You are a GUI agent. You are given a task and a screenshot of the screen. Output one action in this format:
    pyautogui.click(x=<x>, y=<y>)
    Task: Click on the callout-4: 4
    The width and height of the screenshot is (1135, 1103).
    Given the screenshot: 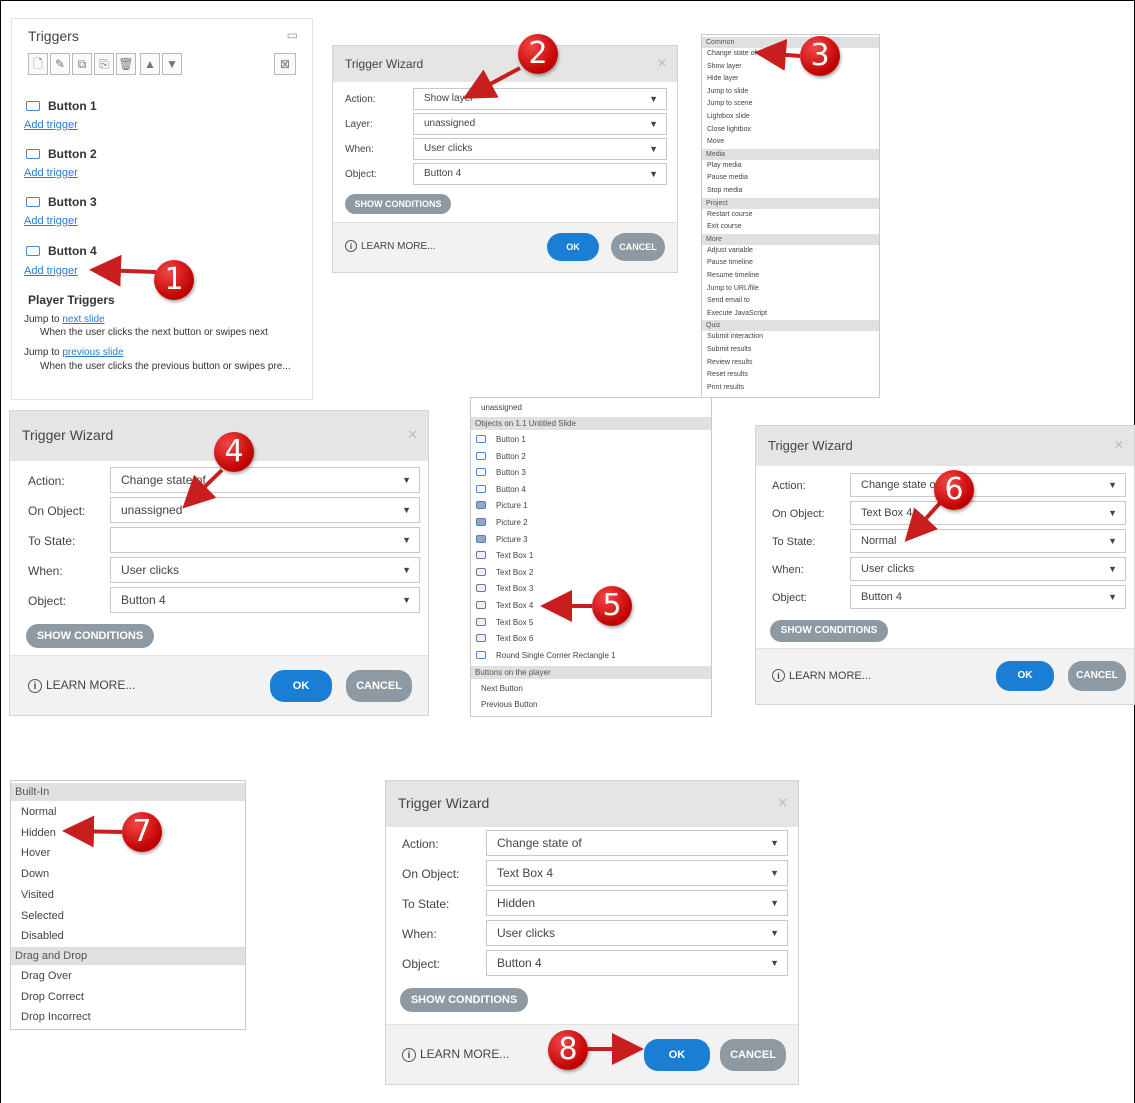 What is the action you would take?
    pyautogui.click(x=234, y=452)
    